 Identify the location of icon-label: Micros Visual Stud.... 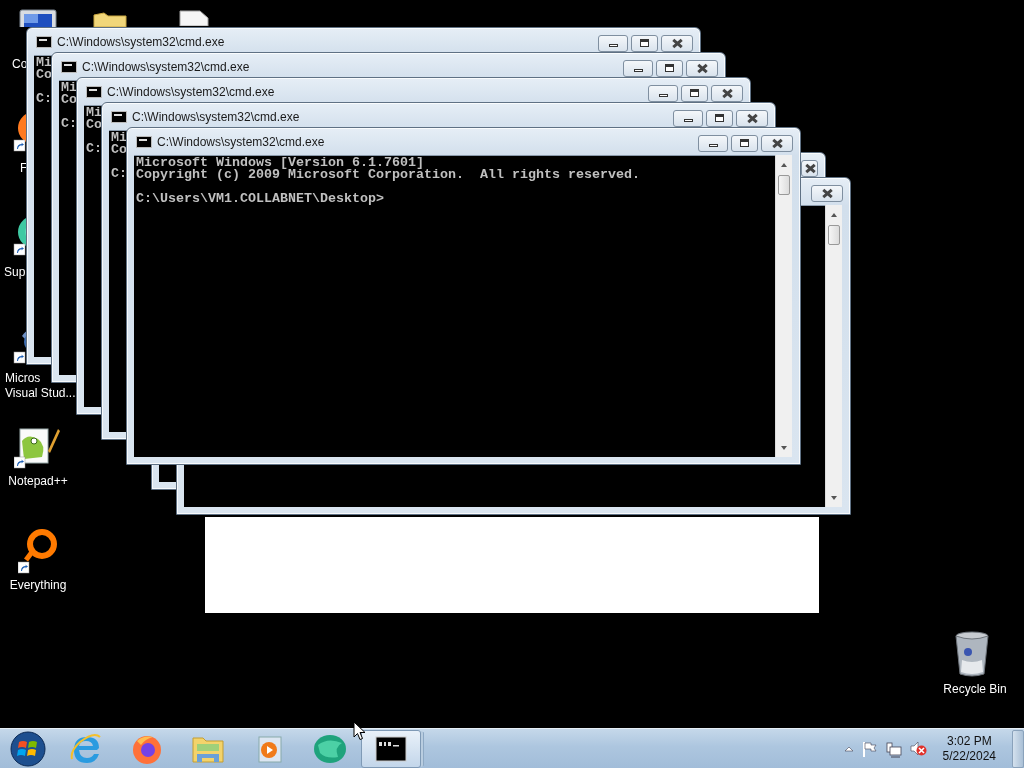
(40, 386).